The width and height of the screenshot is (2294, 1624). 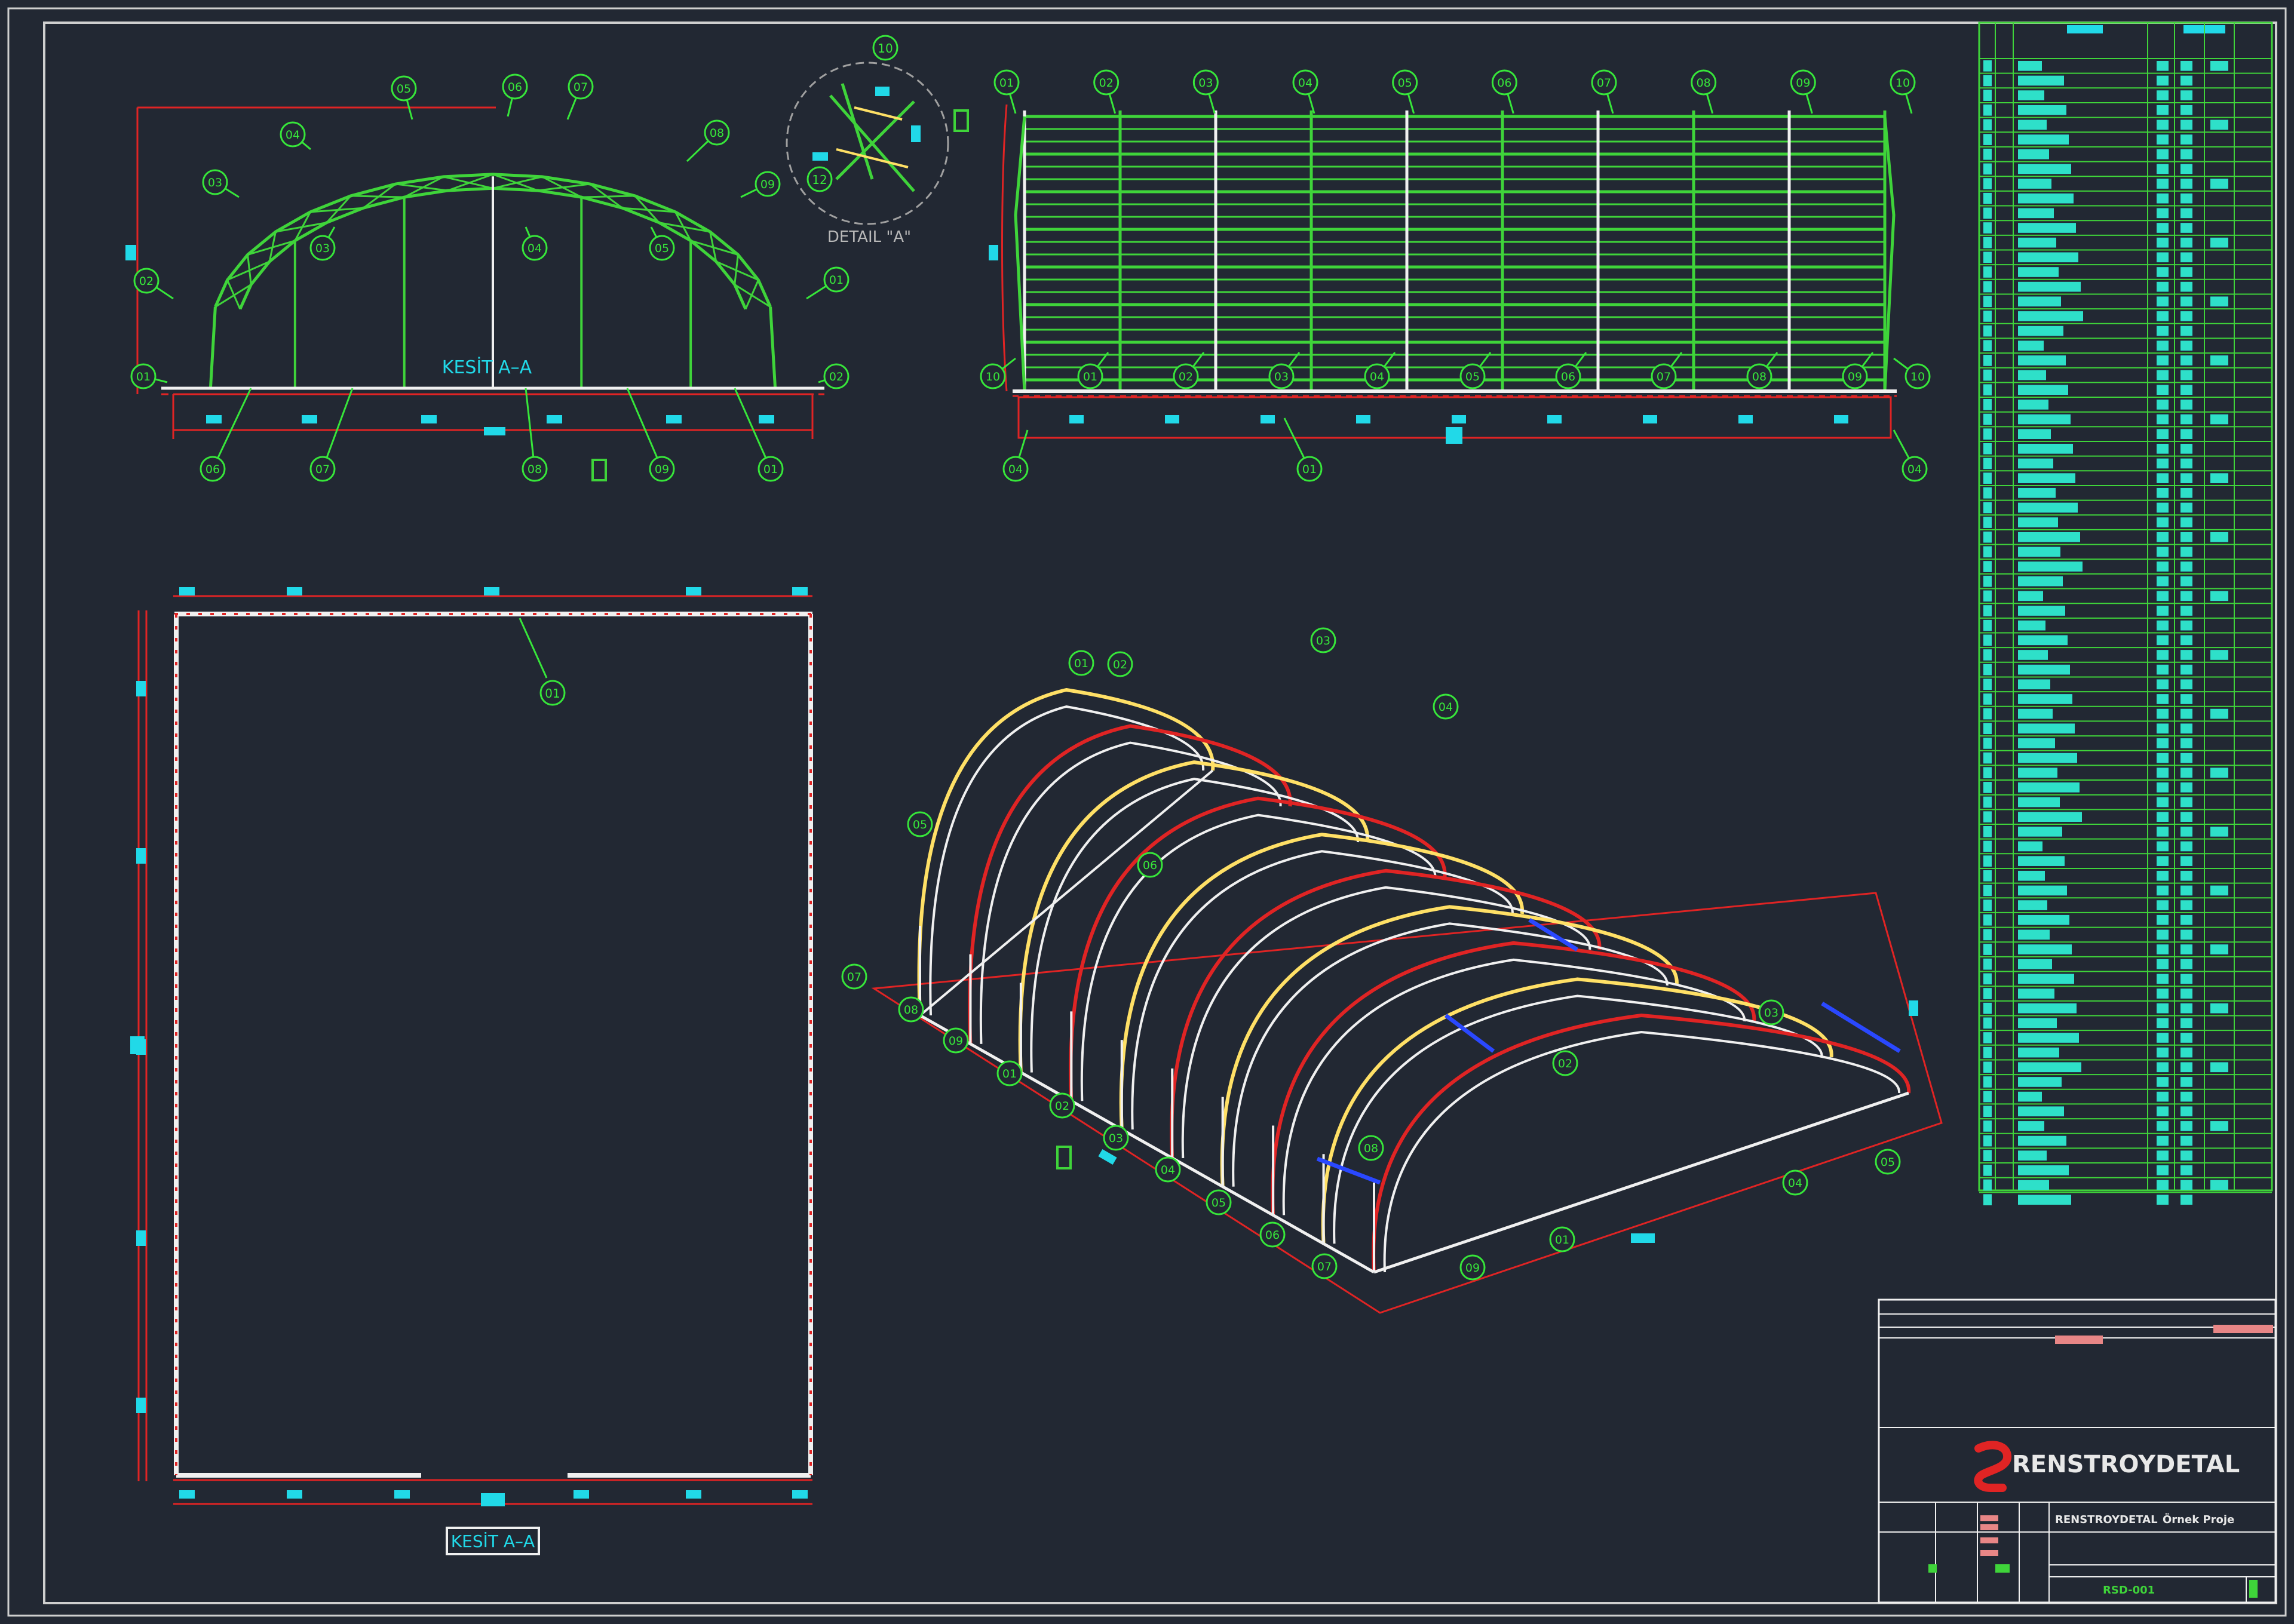 I want to click on iso-base-left, so click(x=1066, y=893).